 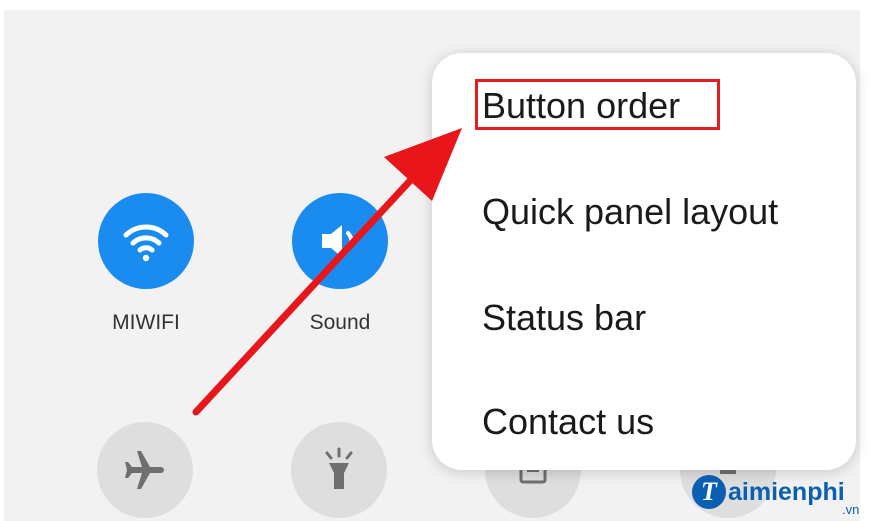 I want to click on watermark-logo: T aimienphi .vn, so click(x=775, y=494).